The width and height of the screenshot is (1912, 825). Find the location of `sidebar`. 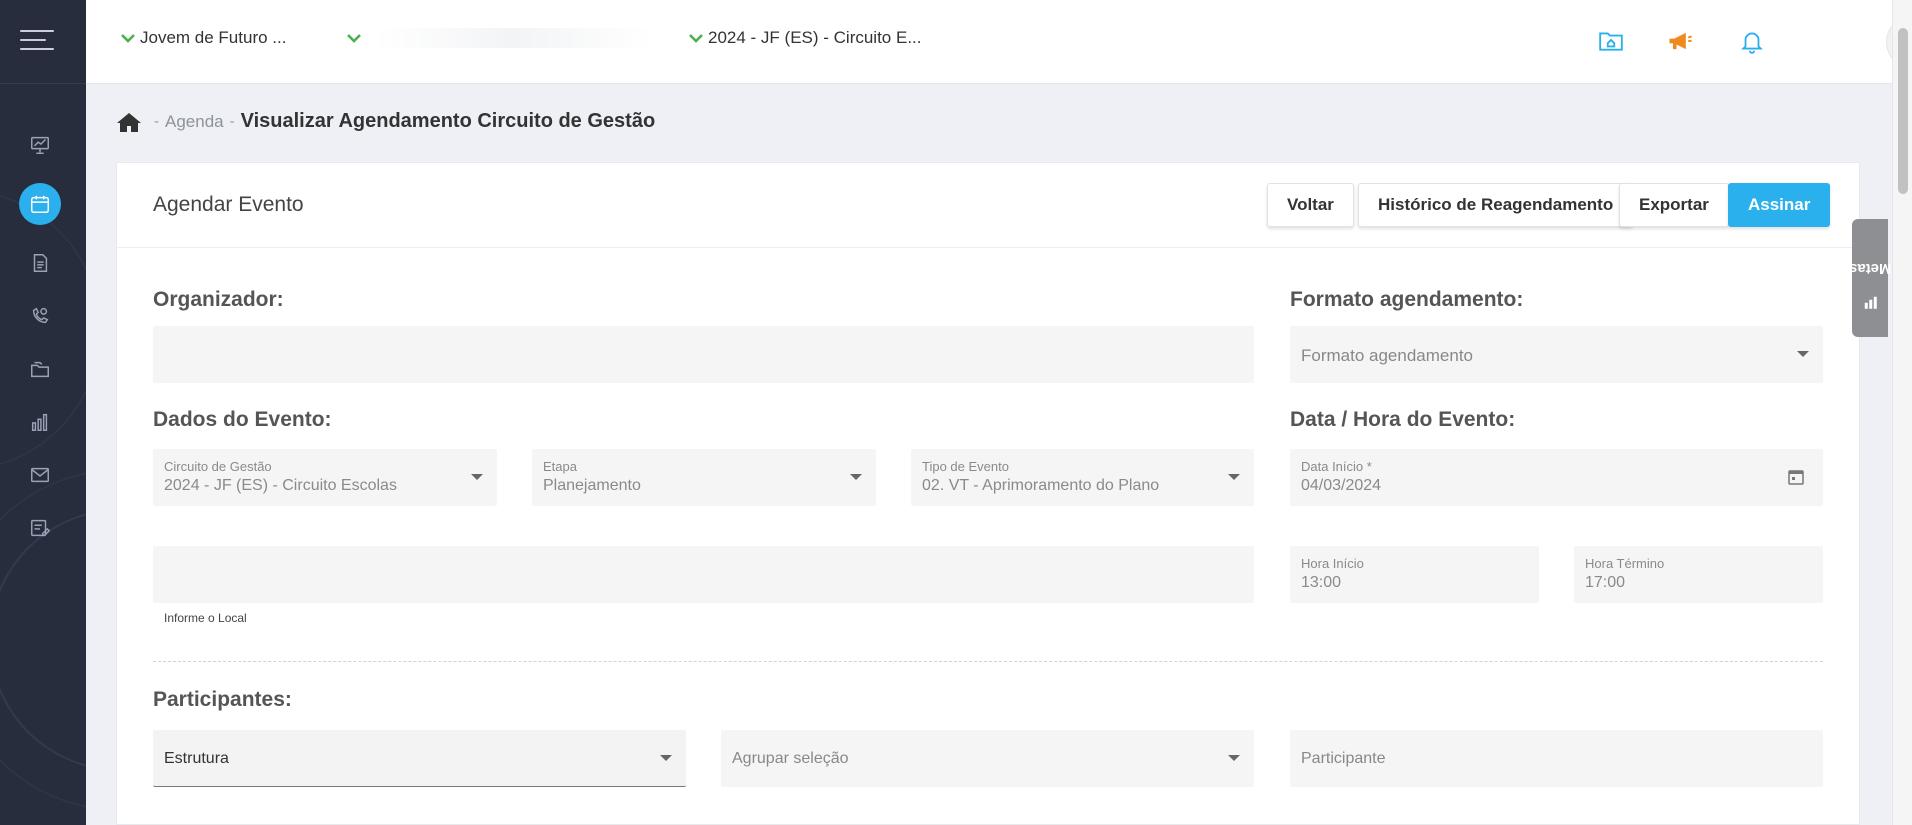

sidebar is located at coordinates (43, 412).